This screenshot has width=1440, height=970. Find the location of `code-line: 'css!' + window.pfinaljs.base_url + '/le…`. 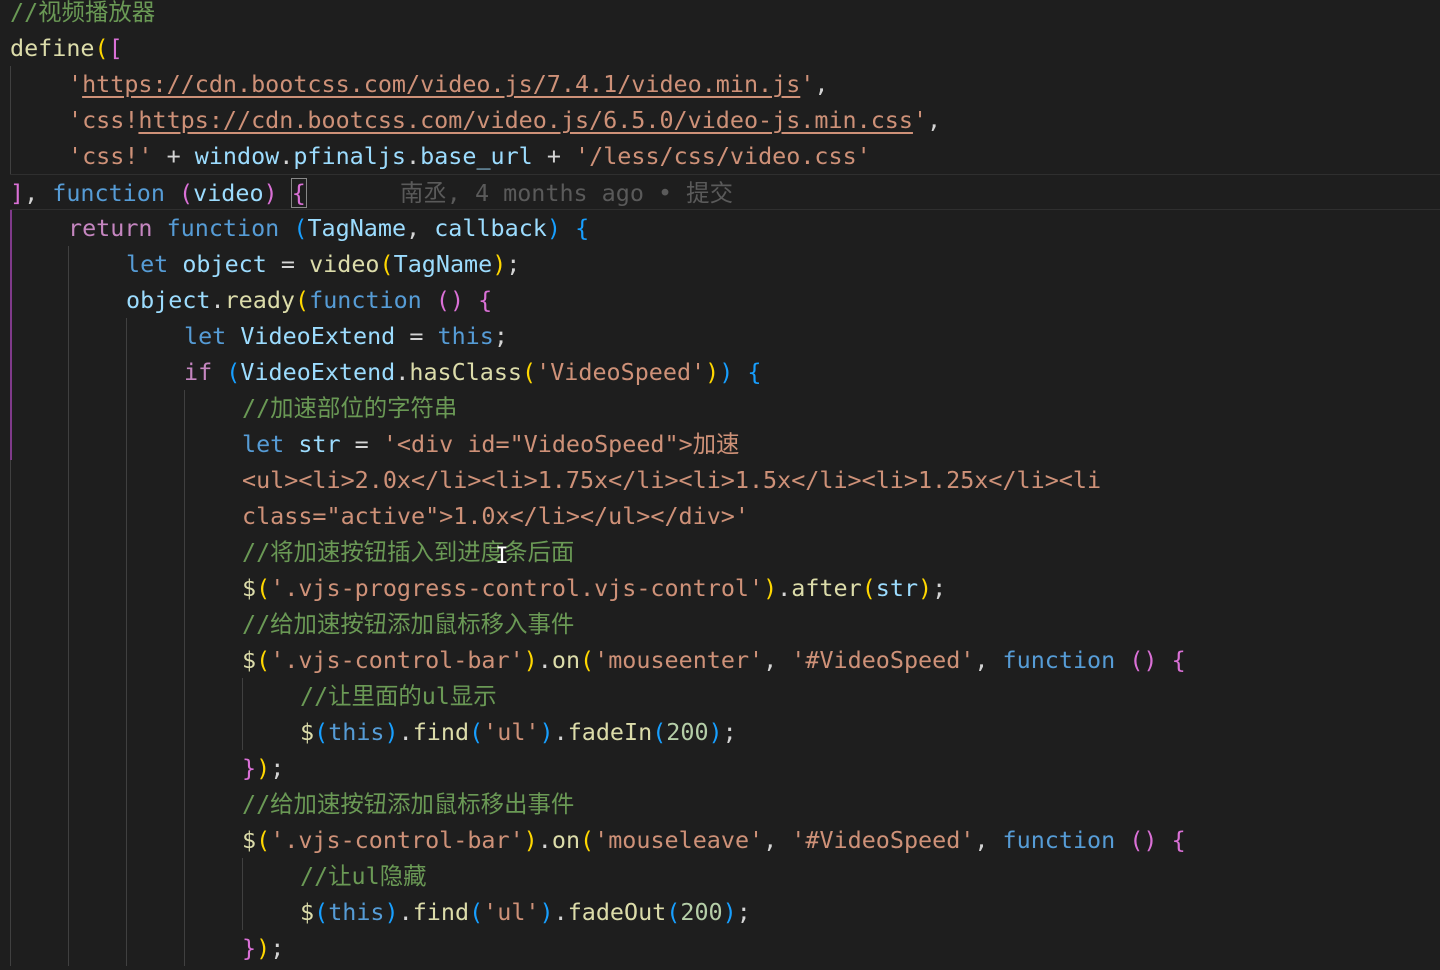

code-line: 'css!' + window.pfinaljs.base_url + '/le… is located at coordinates (725, 156).